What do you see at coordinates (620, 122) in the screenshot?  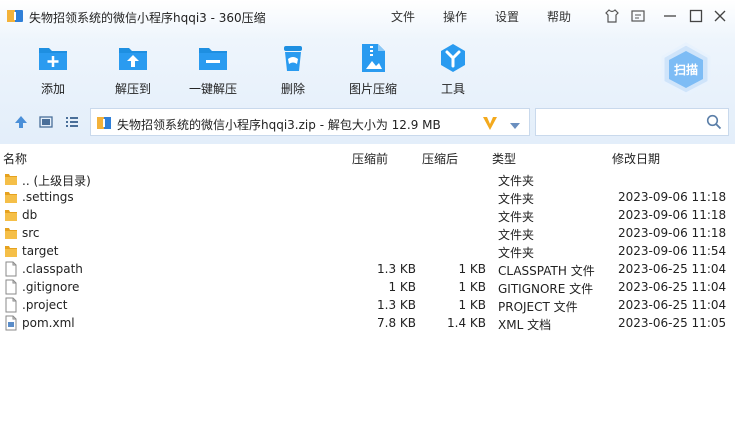 I see `search-input` at bounding box center [620, 122].